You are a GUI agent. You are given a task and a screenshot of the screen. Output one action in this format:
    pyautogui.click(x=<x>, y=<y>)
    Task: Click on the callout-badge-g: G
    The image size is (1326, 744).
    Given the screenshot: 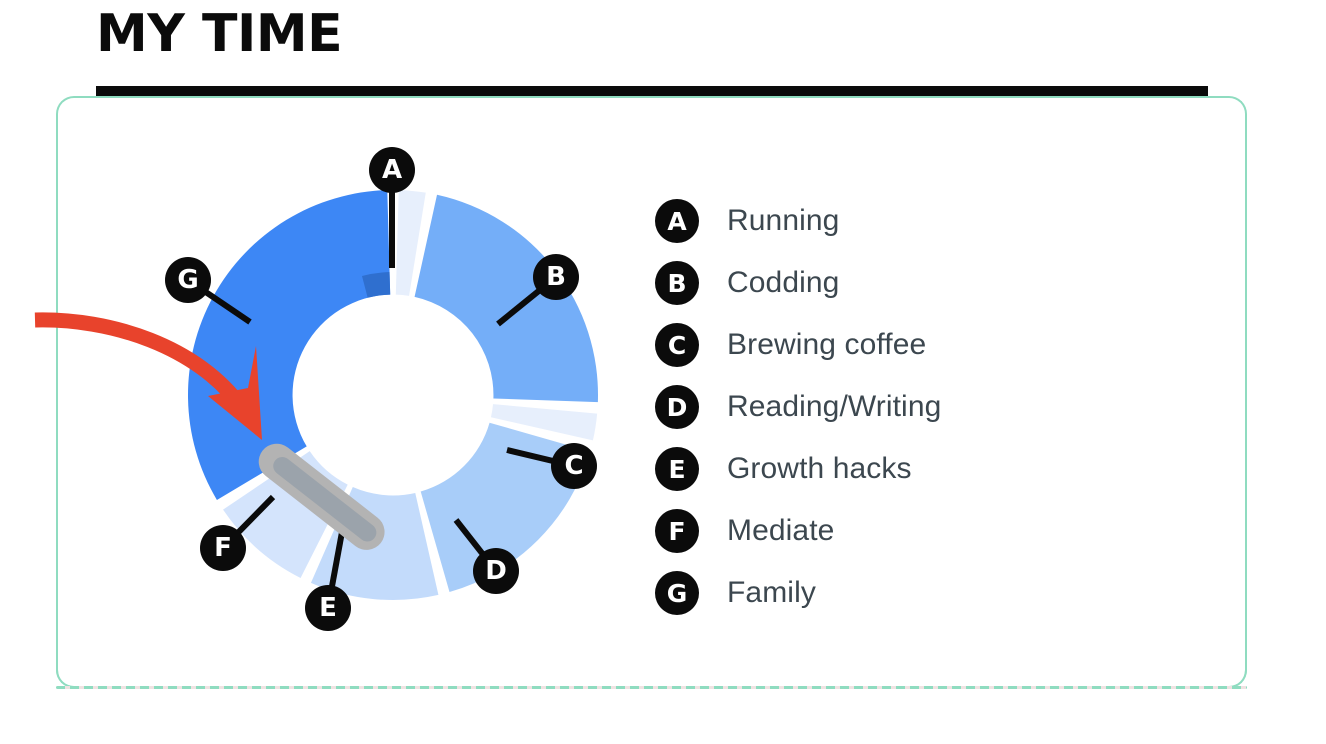 What is the action you would take?
    pyautogui.click(x=188, y=280)
    